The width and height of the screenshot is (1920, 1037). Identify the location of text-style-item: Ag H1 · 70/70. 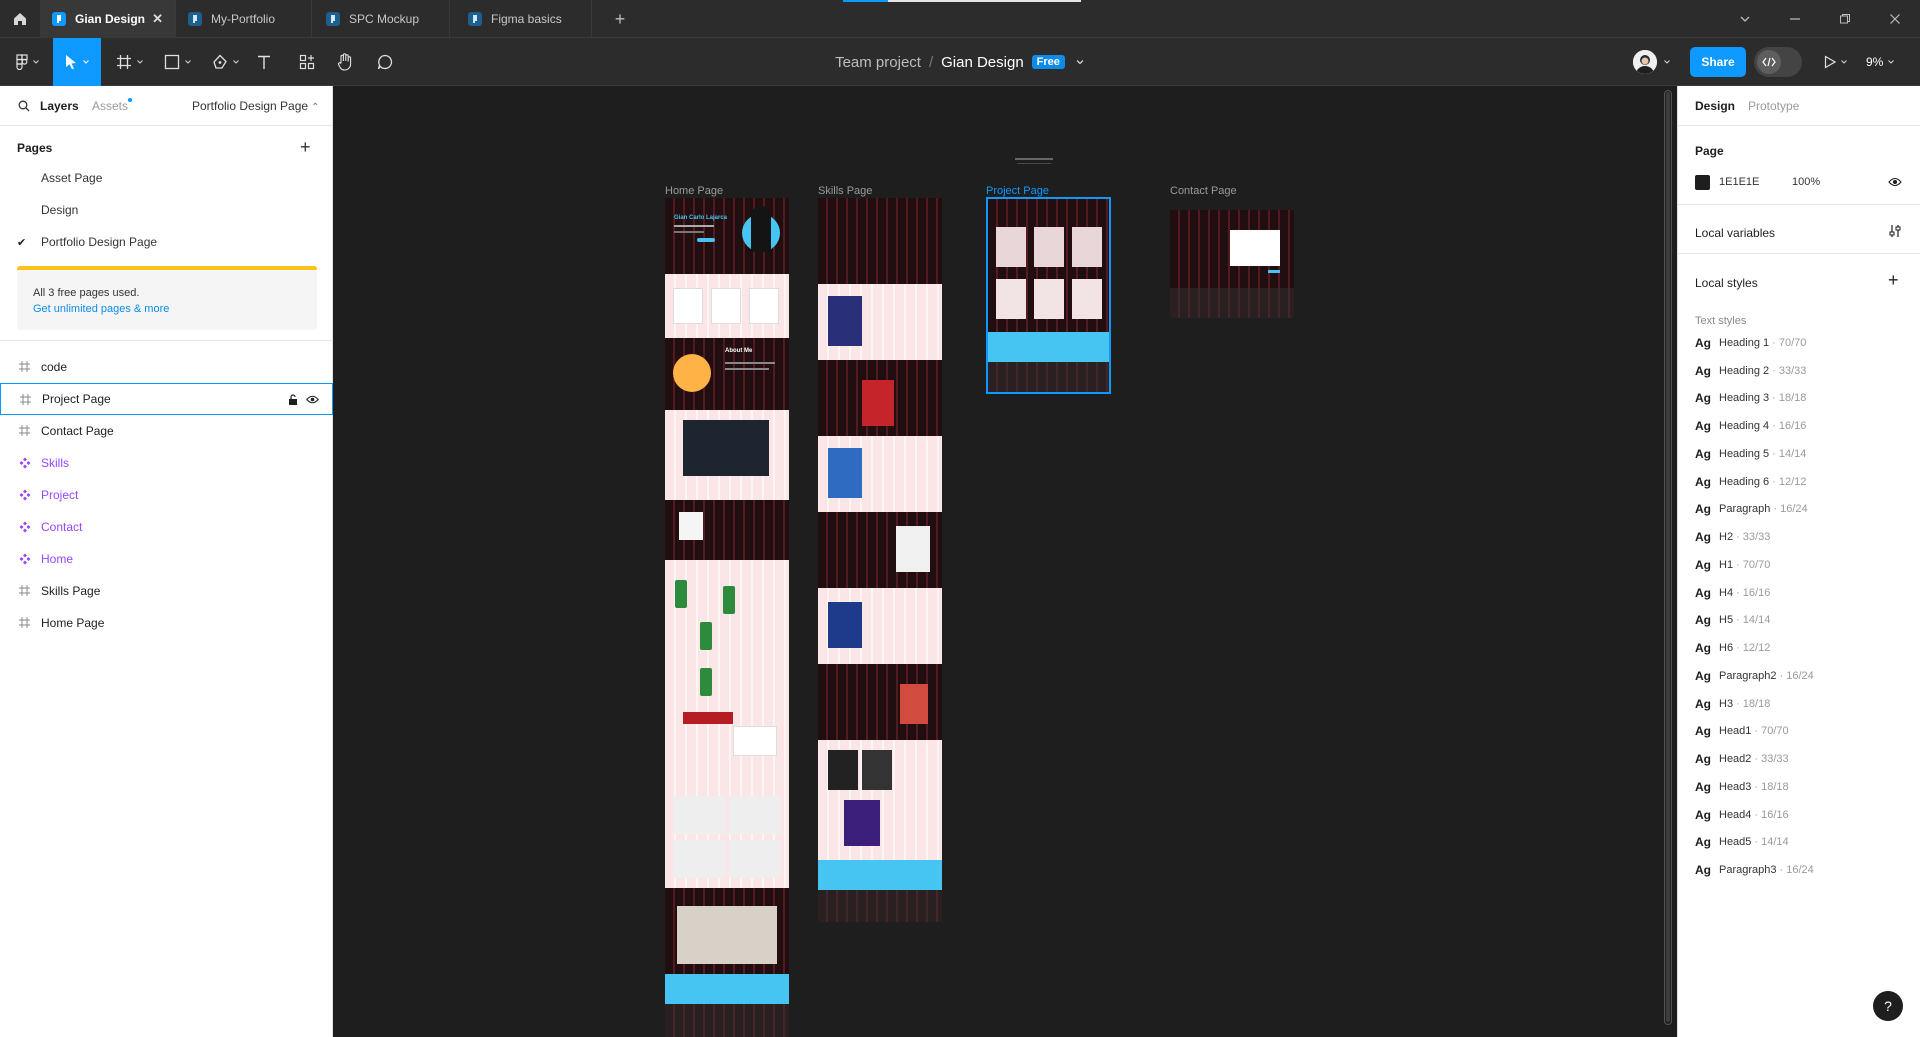
(1732, 565).